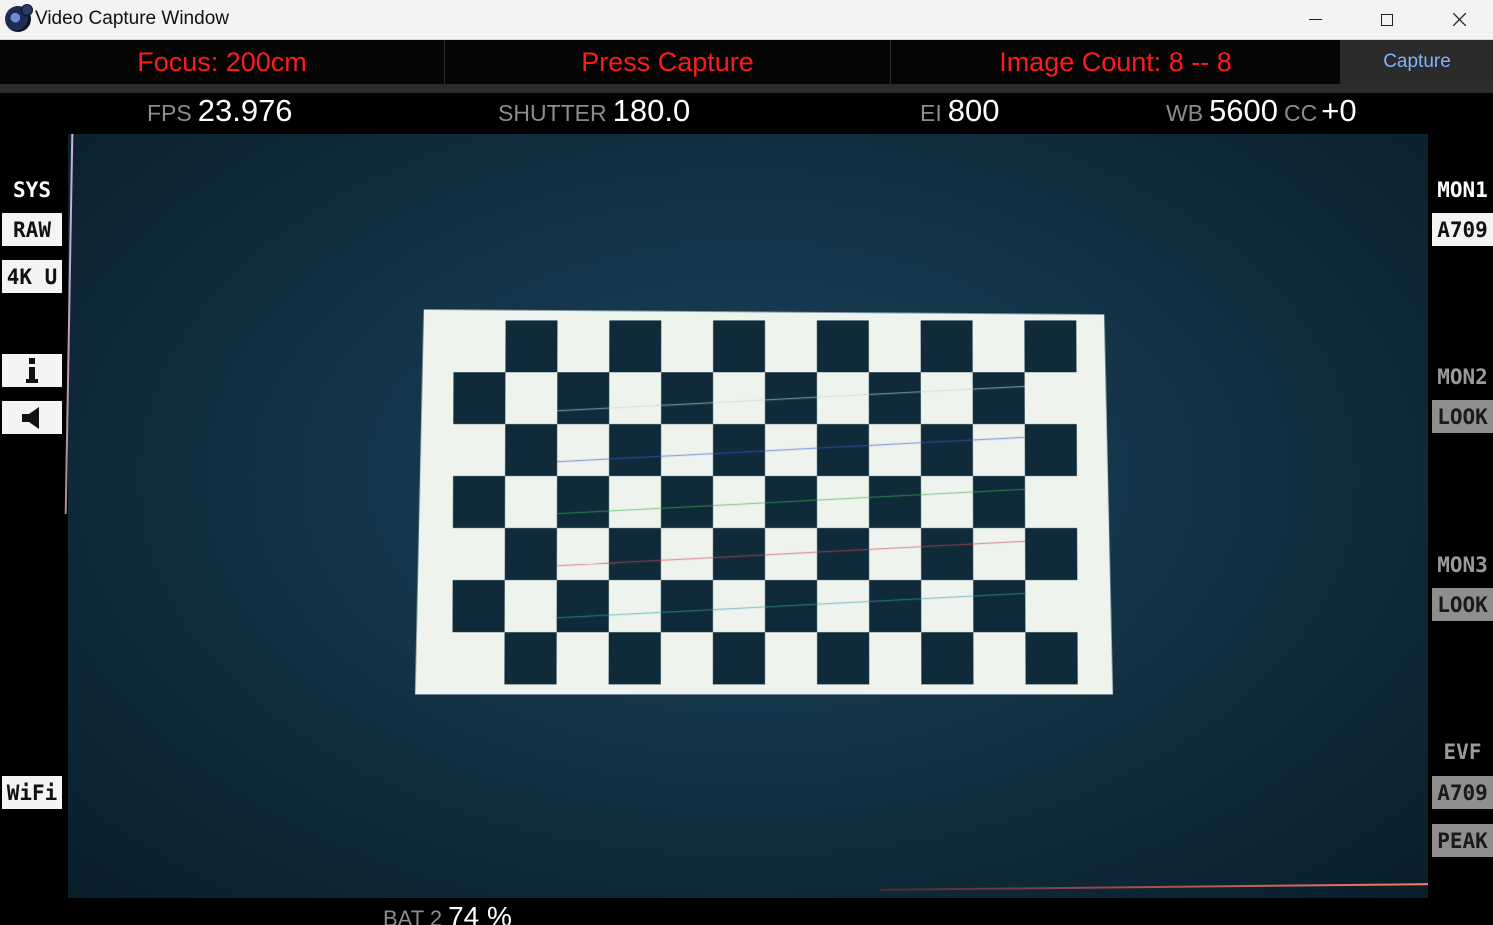 The width and height of the screenshot is (1493, 925). Describe the element at coordinates (1462, 752) in the screenshot. I see `evf-label: EVF` at that location.